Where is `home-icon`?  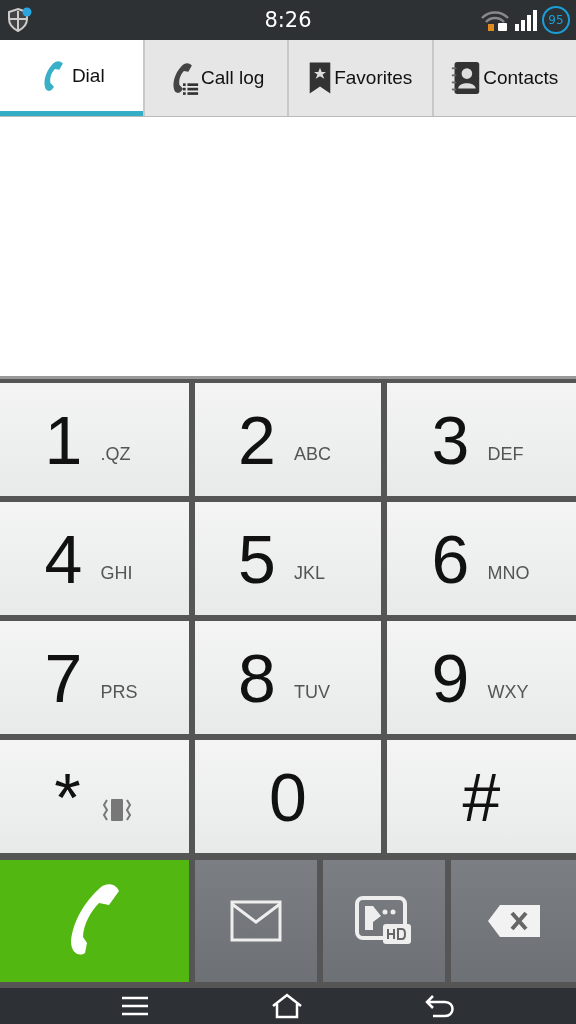 home-icon is located at coordinates (287, 1006).